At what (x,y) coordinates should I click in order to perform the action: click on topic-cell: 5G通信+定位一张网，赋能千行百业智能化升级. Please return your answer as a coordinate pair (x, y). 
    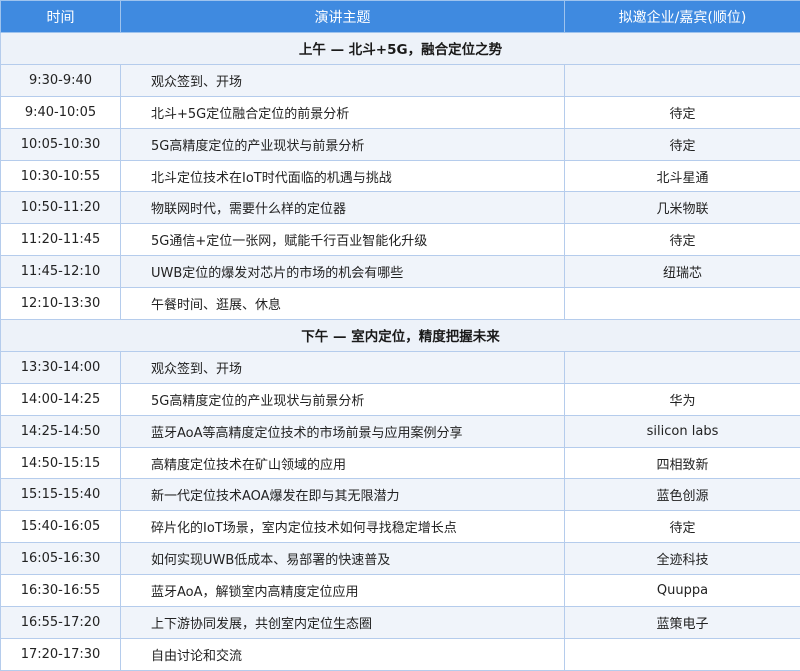
    Looking at the image, I should click on (343, 240).